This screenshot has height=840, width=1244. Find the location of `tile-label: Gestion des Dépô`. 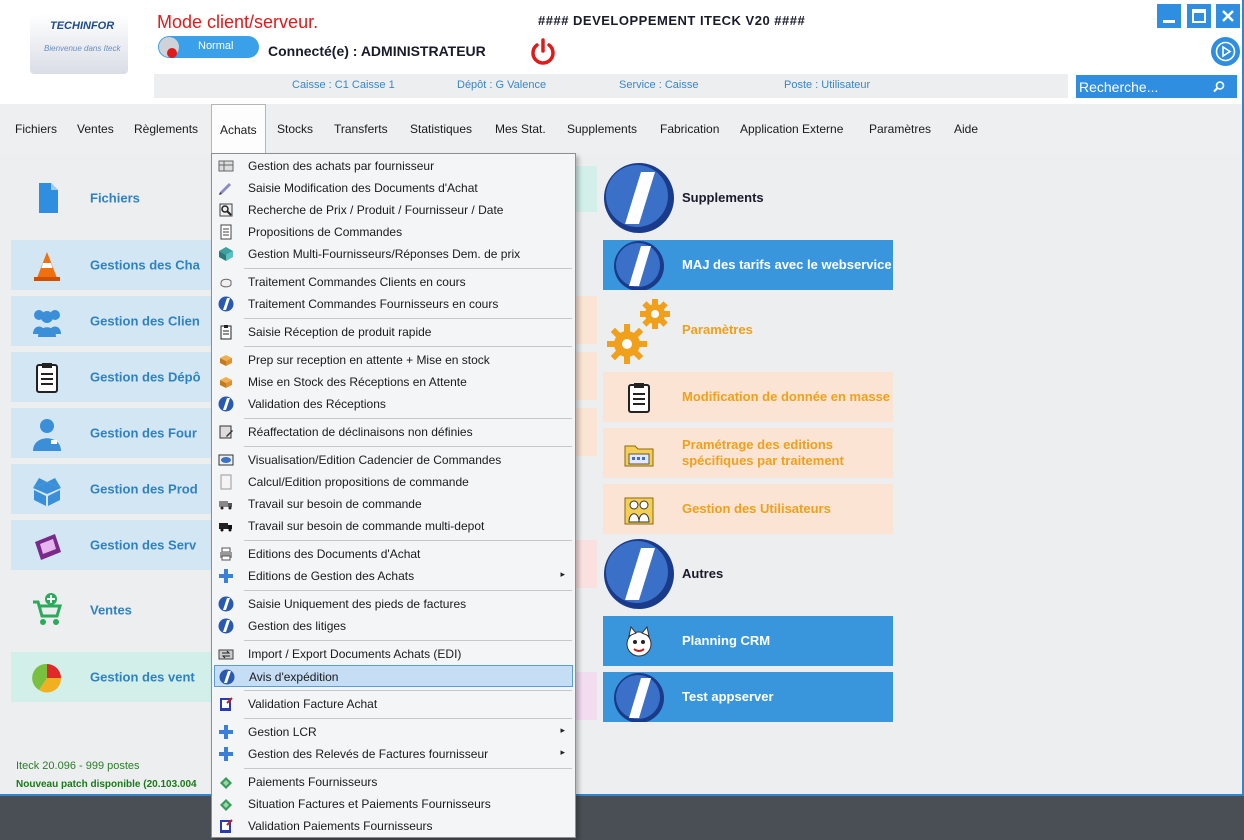

tile-label: Gestion des Dépô is located at coordinates (145, 377).